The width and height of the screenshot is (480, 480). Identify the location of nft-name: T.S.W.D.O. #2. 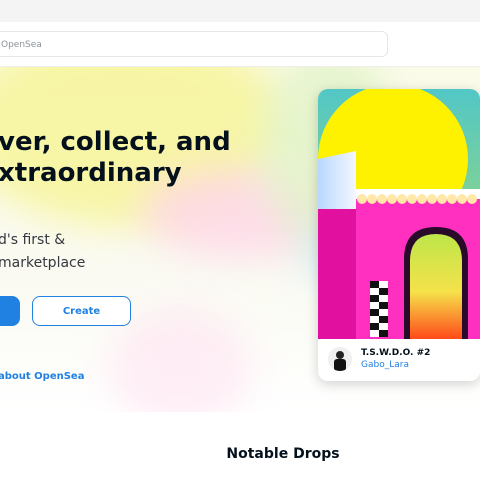
(395, 353).